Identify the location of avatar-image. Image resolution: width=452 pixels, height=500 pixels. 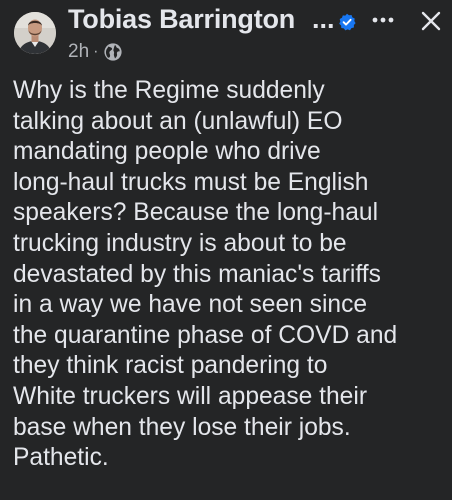
(35, 33).